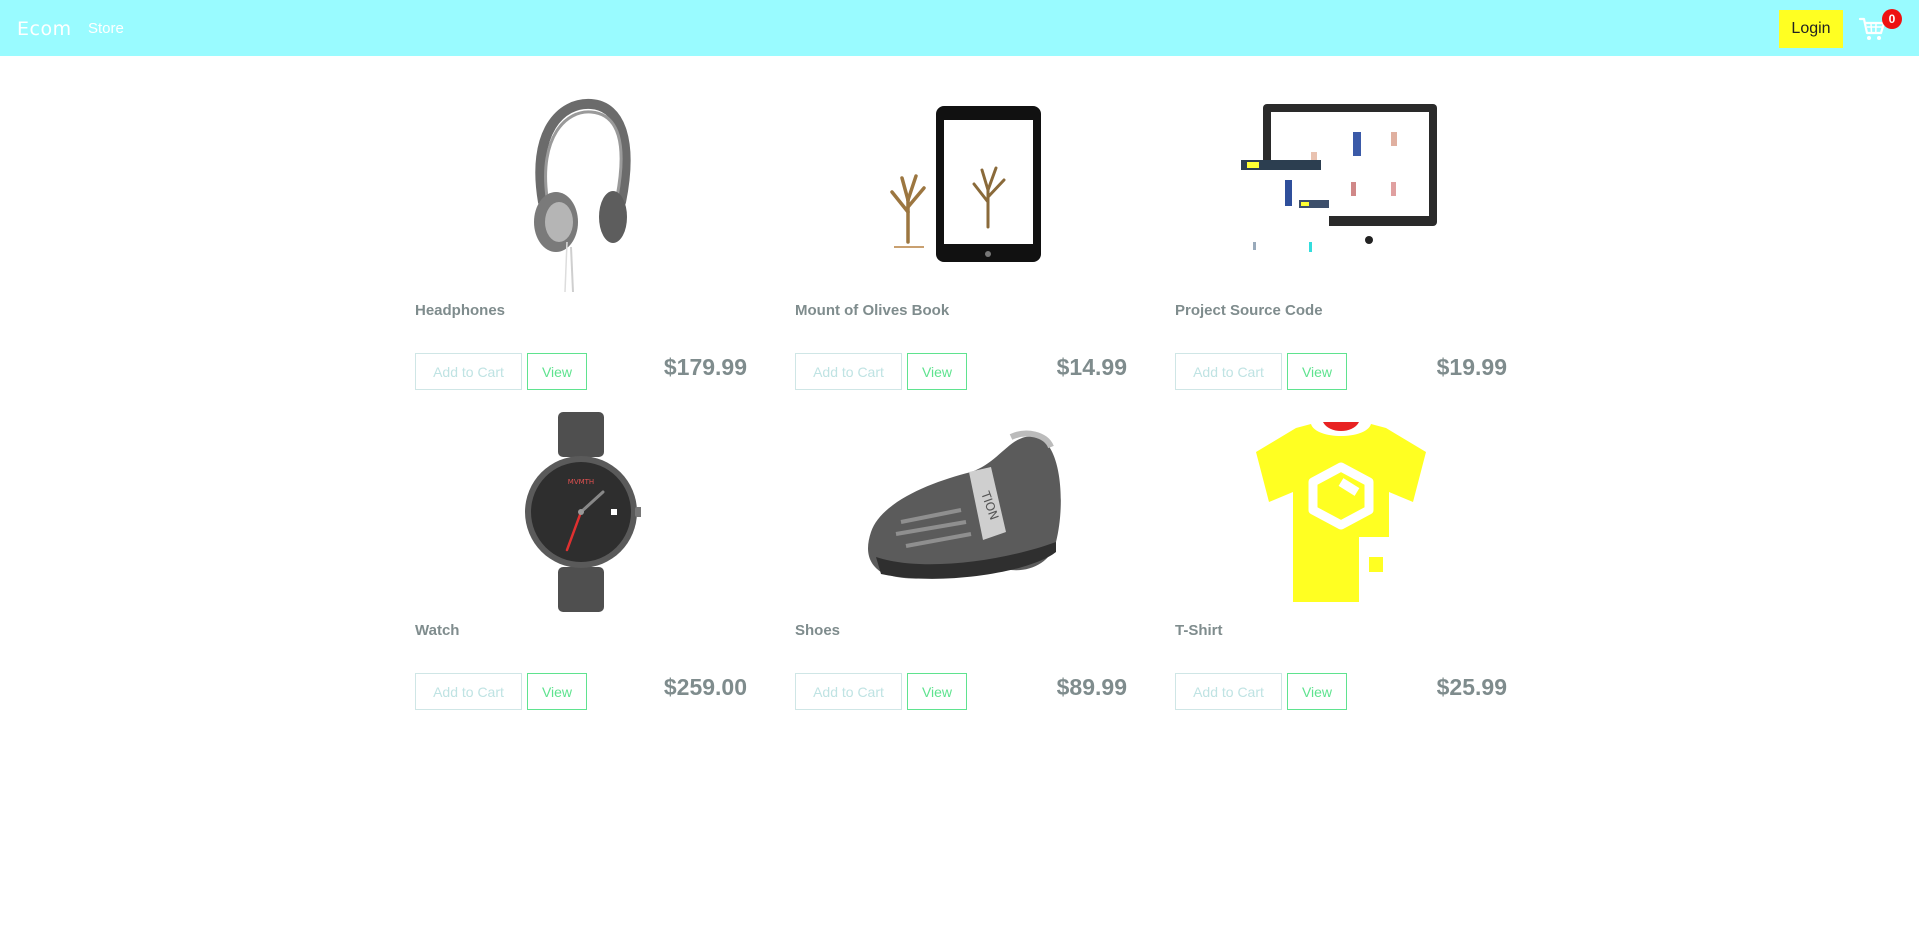  What do you see at coordinates (581, 482) in the screenshot?
I see `svg-text: MVMTH` at bounding box center [581, 482].